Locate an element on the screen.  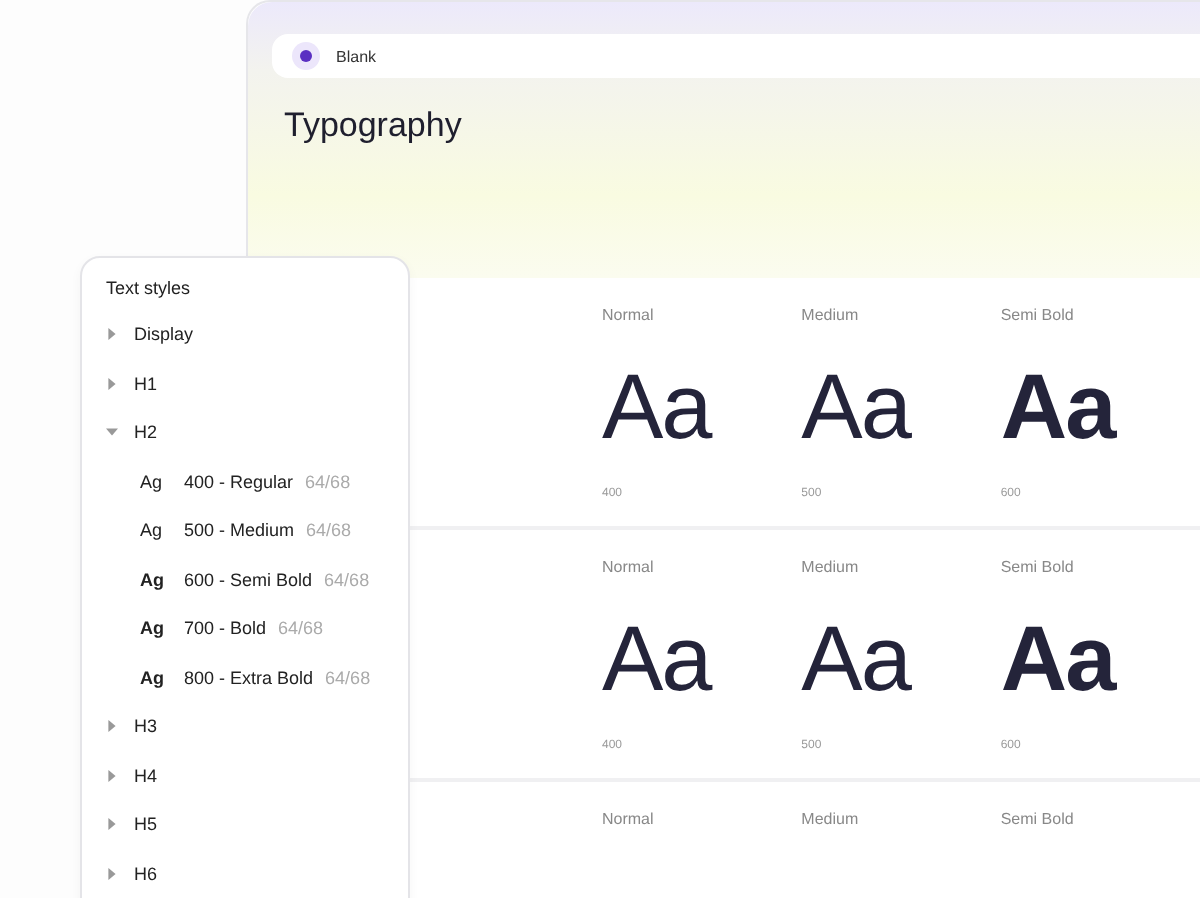
logo-icon is located at coordinates (306, 56).